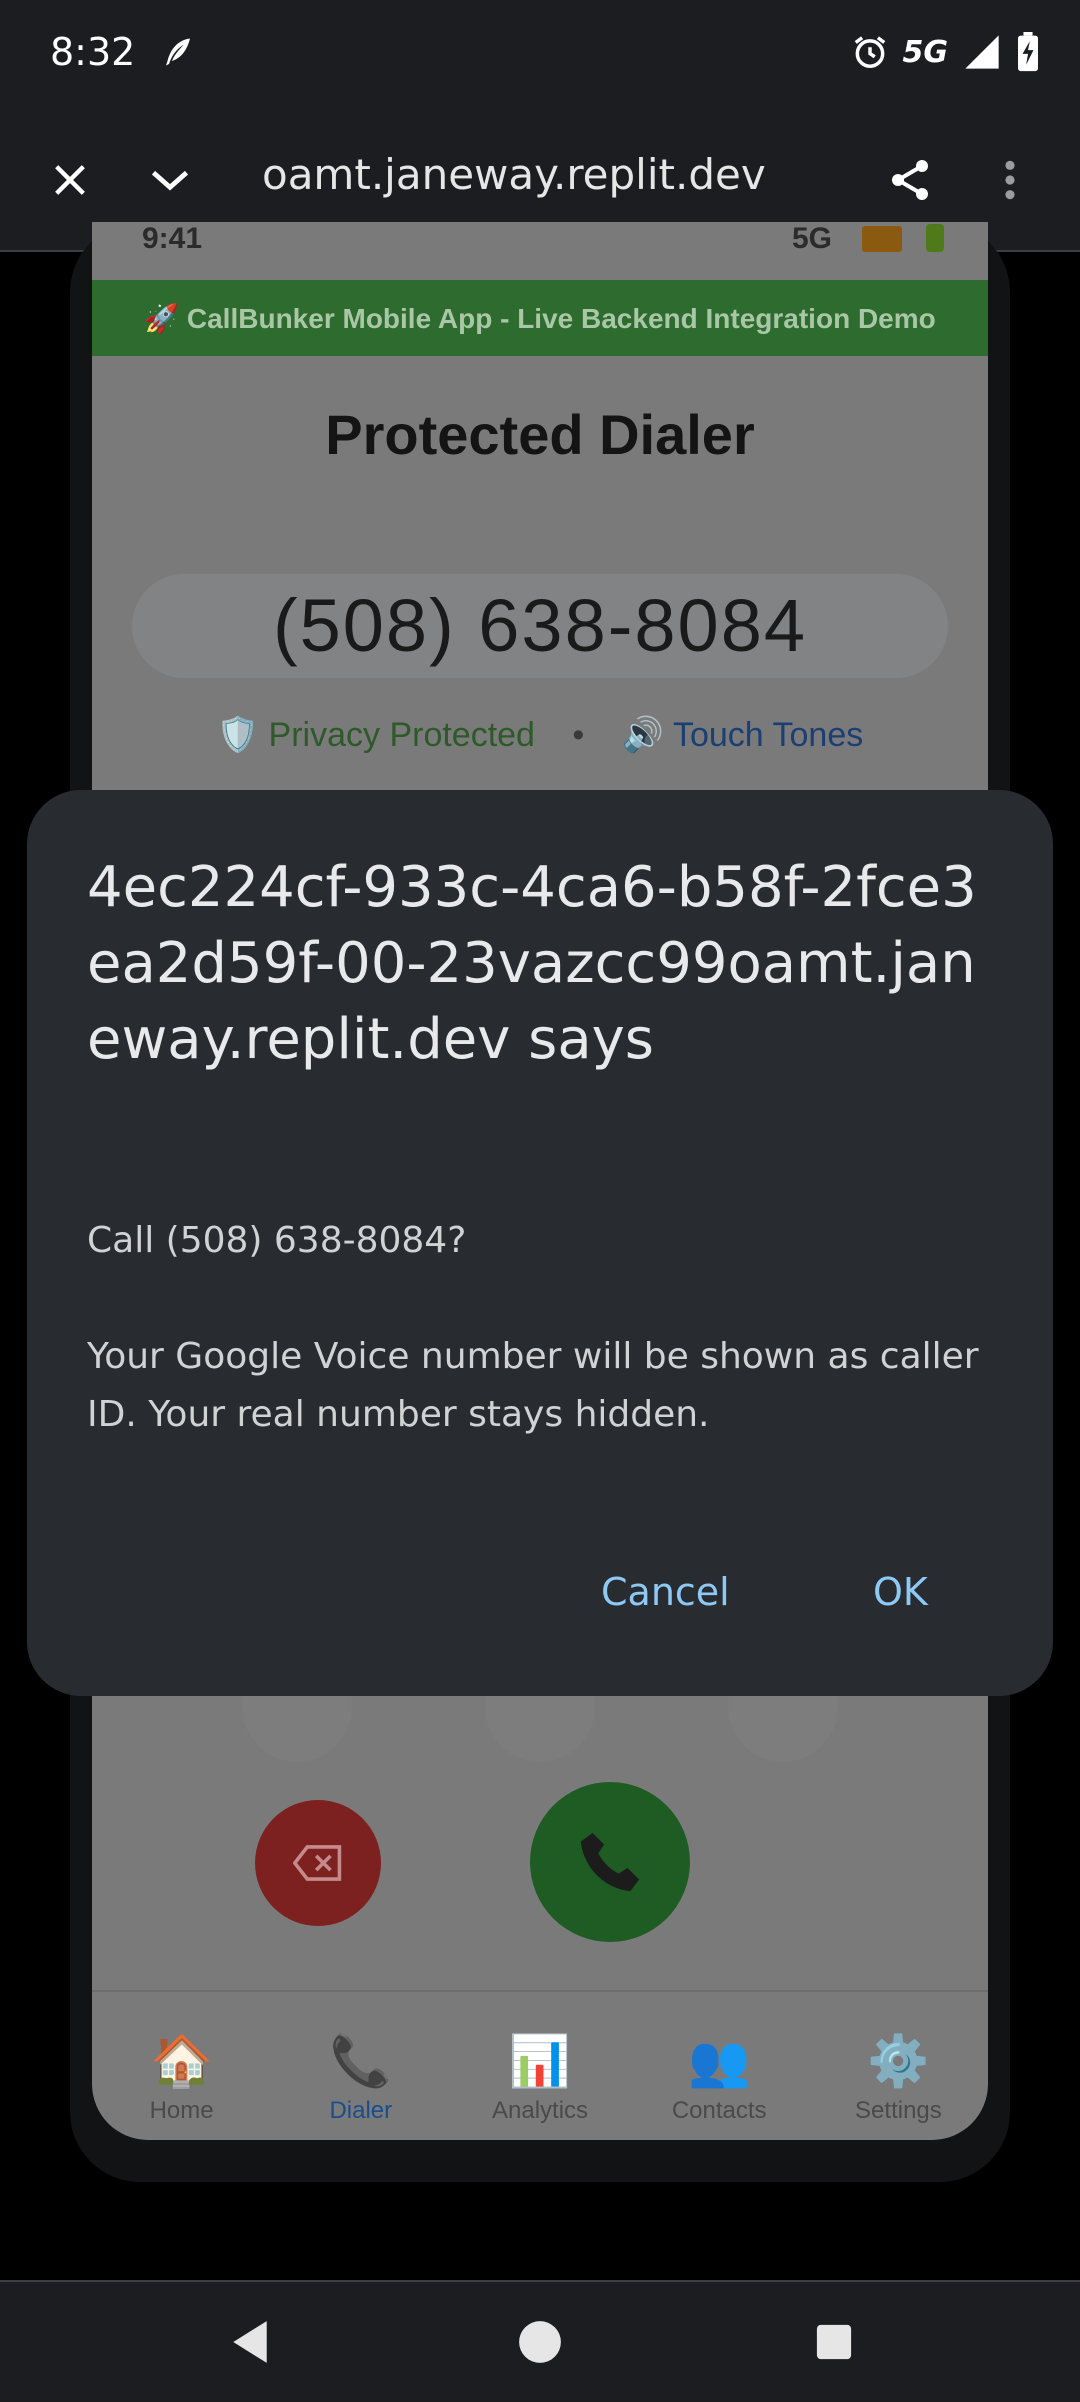 This screenshot has width=1080, height=2402. I want to click on feather-icon, so click(178, 52).